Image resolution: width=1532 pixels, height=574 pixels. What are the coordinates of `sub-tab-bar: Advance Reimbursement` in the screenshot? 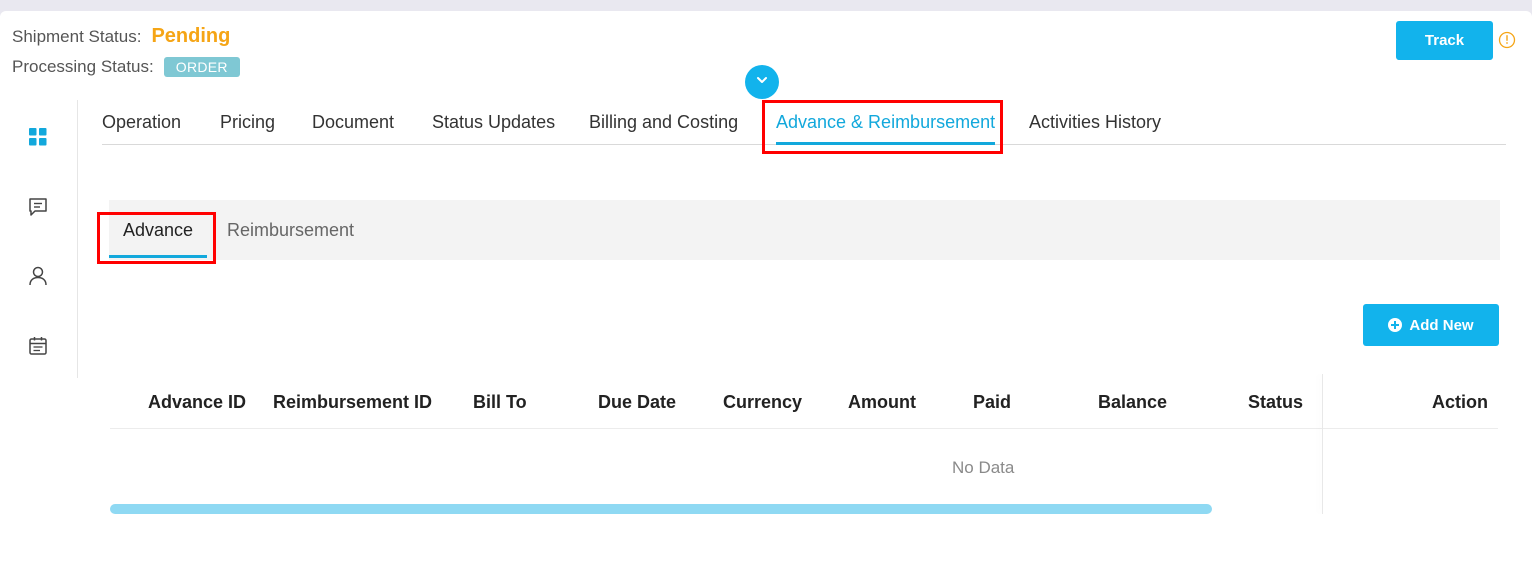 It's located at (804, 230).